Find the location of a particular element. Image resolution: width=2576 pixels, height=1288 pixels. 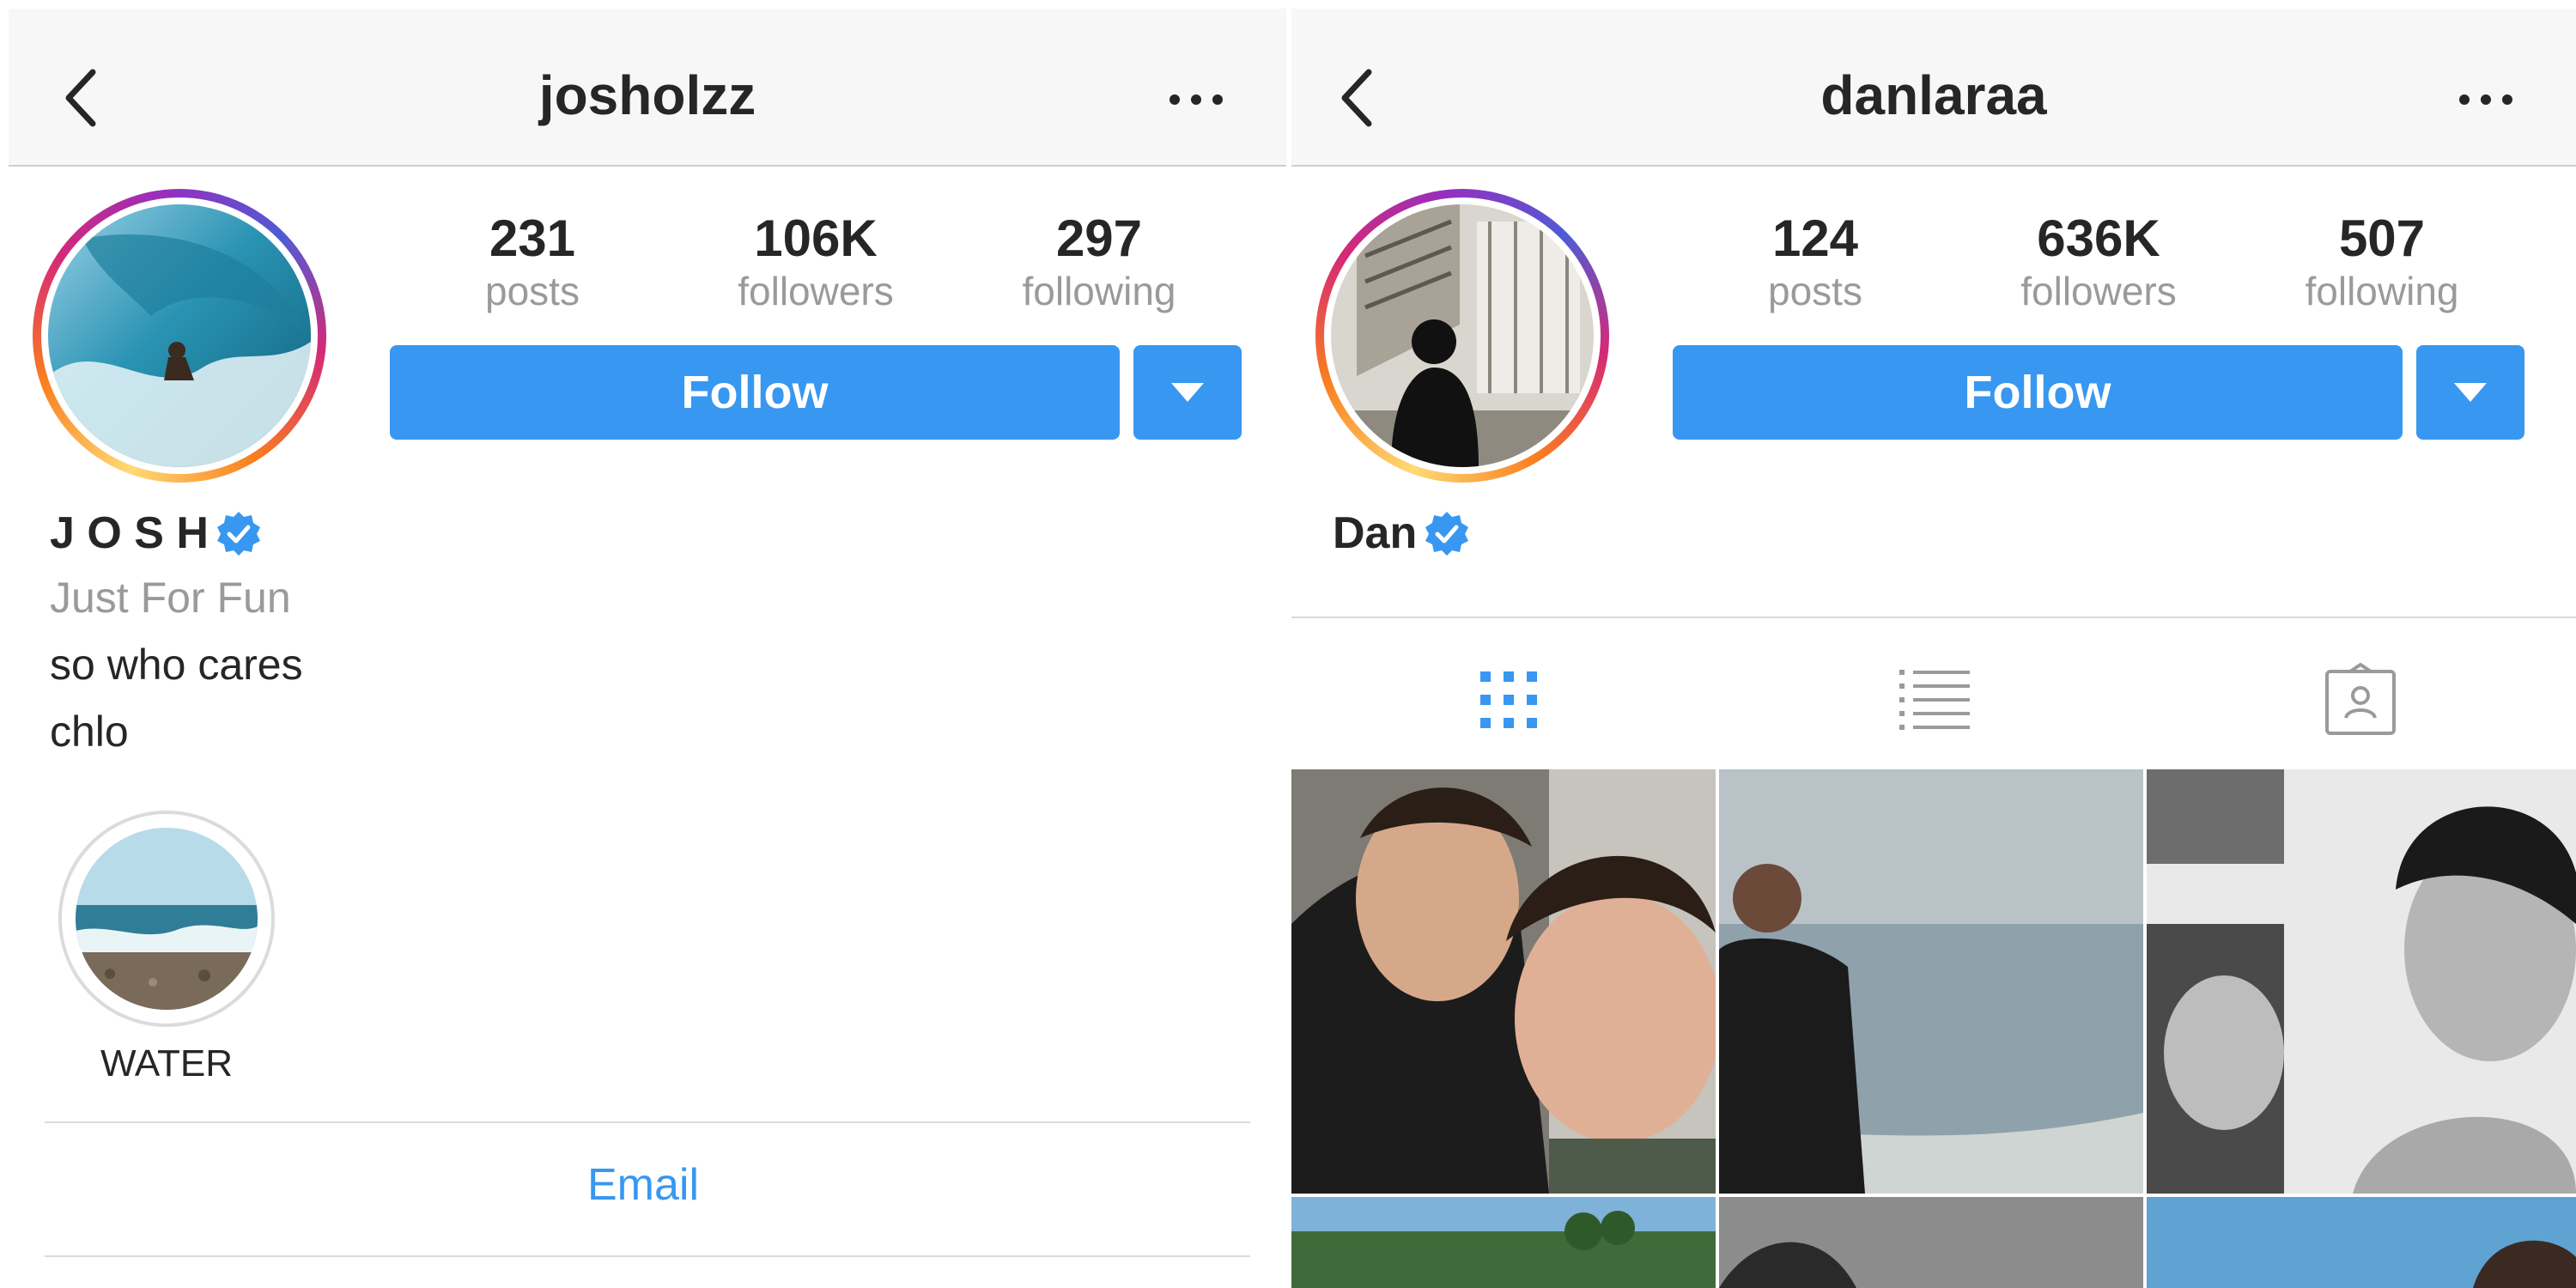

stat-followers: 636K followers is located at coordinates (2099, 262).